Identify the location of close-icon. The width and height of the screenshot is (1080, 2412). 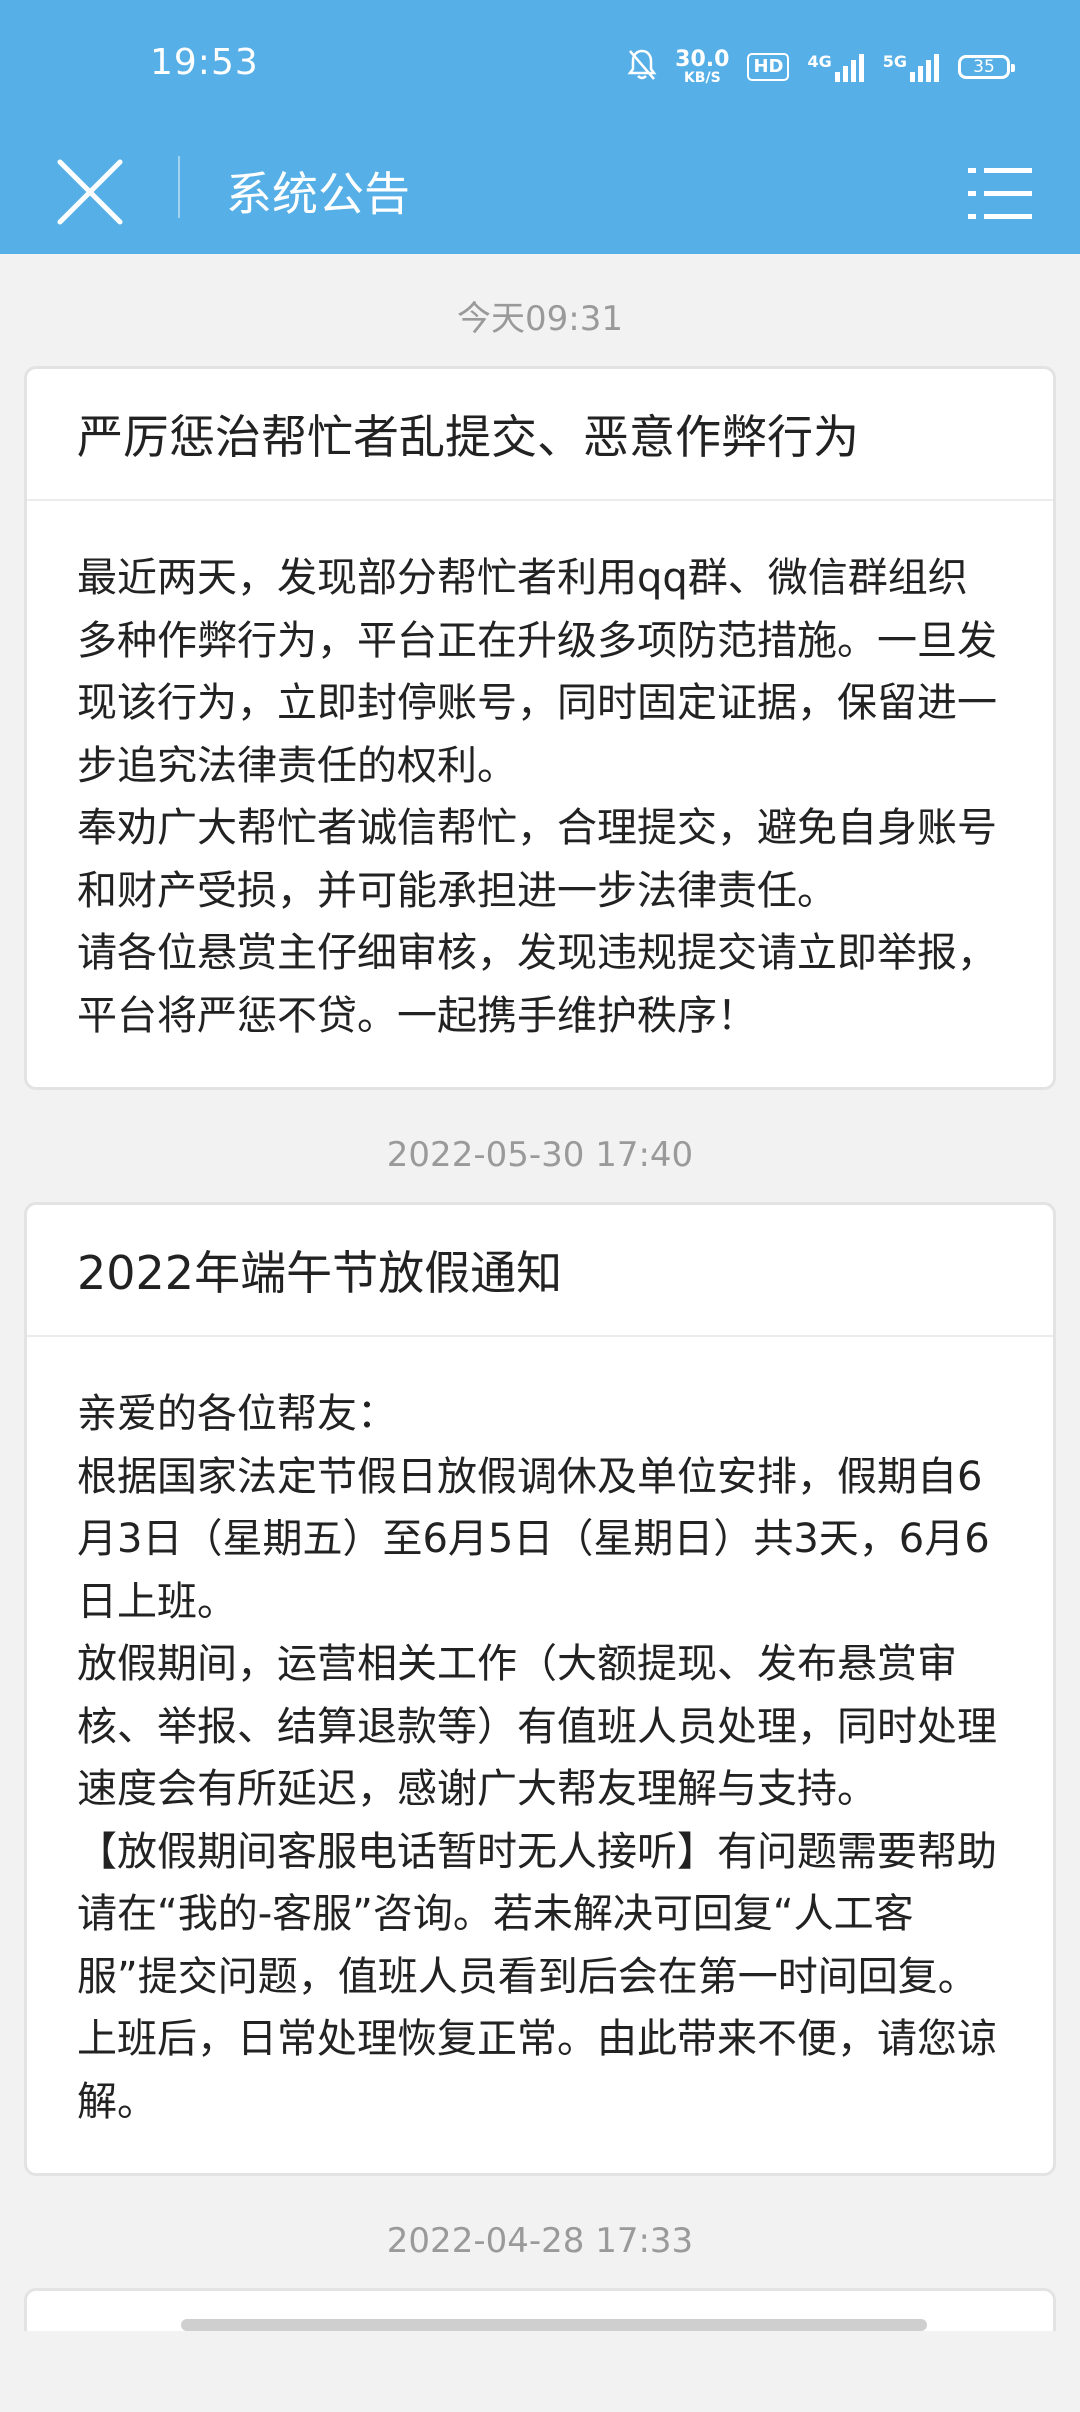
(90, 192).